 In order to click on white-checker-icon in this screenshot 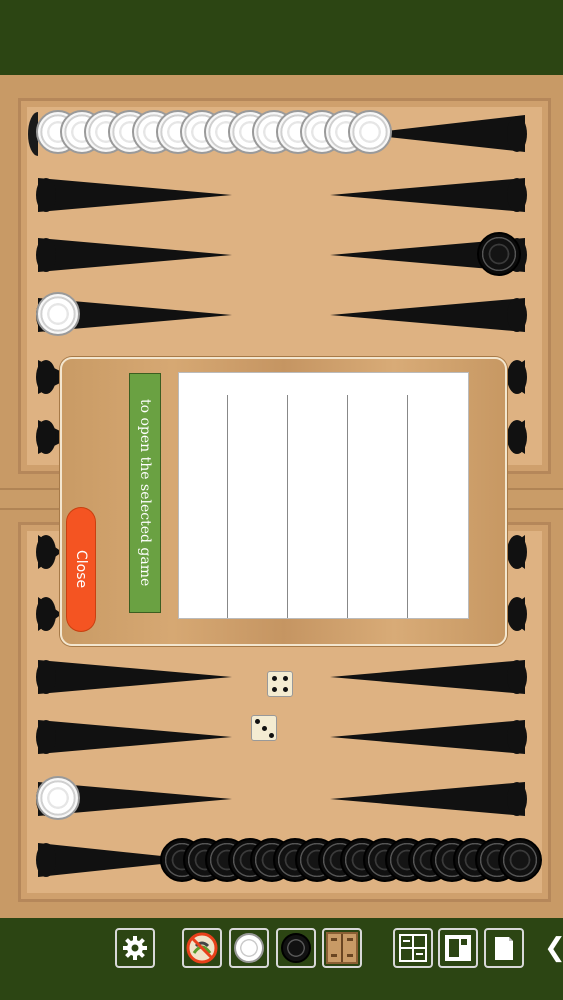, I will do `click(249, 948)`.